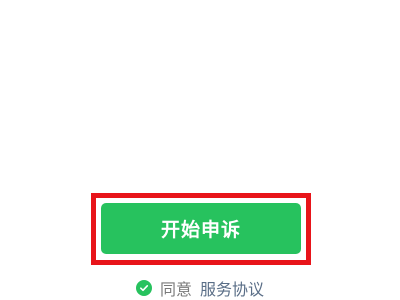  Describe the element at coordinates (175, 289) in the screenshot. I see `agree-label: 同意` at that location.